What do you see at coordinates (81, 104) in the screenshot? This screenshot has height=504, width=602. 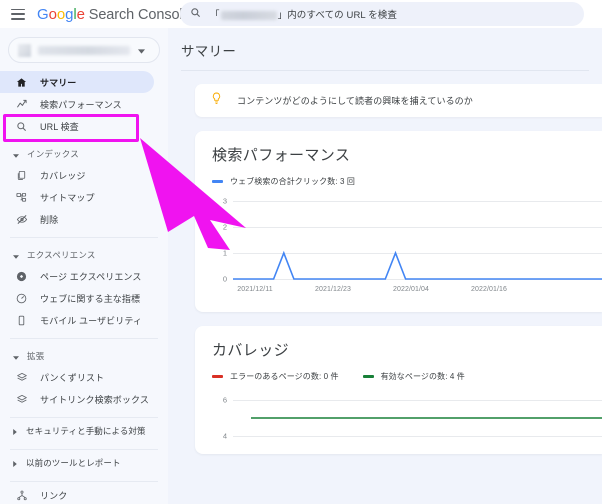 I see `sidebar-item-label: 検索パフォーマンス` at bounding box center [81, 104].